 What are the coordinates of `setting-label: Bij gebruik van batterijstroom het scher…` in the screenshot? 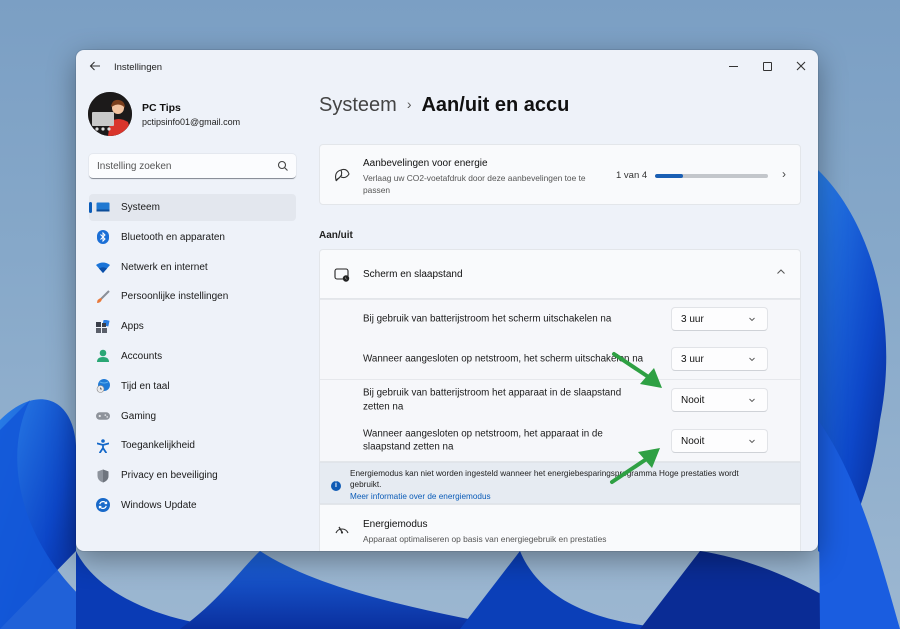 It's located at (487, 319).